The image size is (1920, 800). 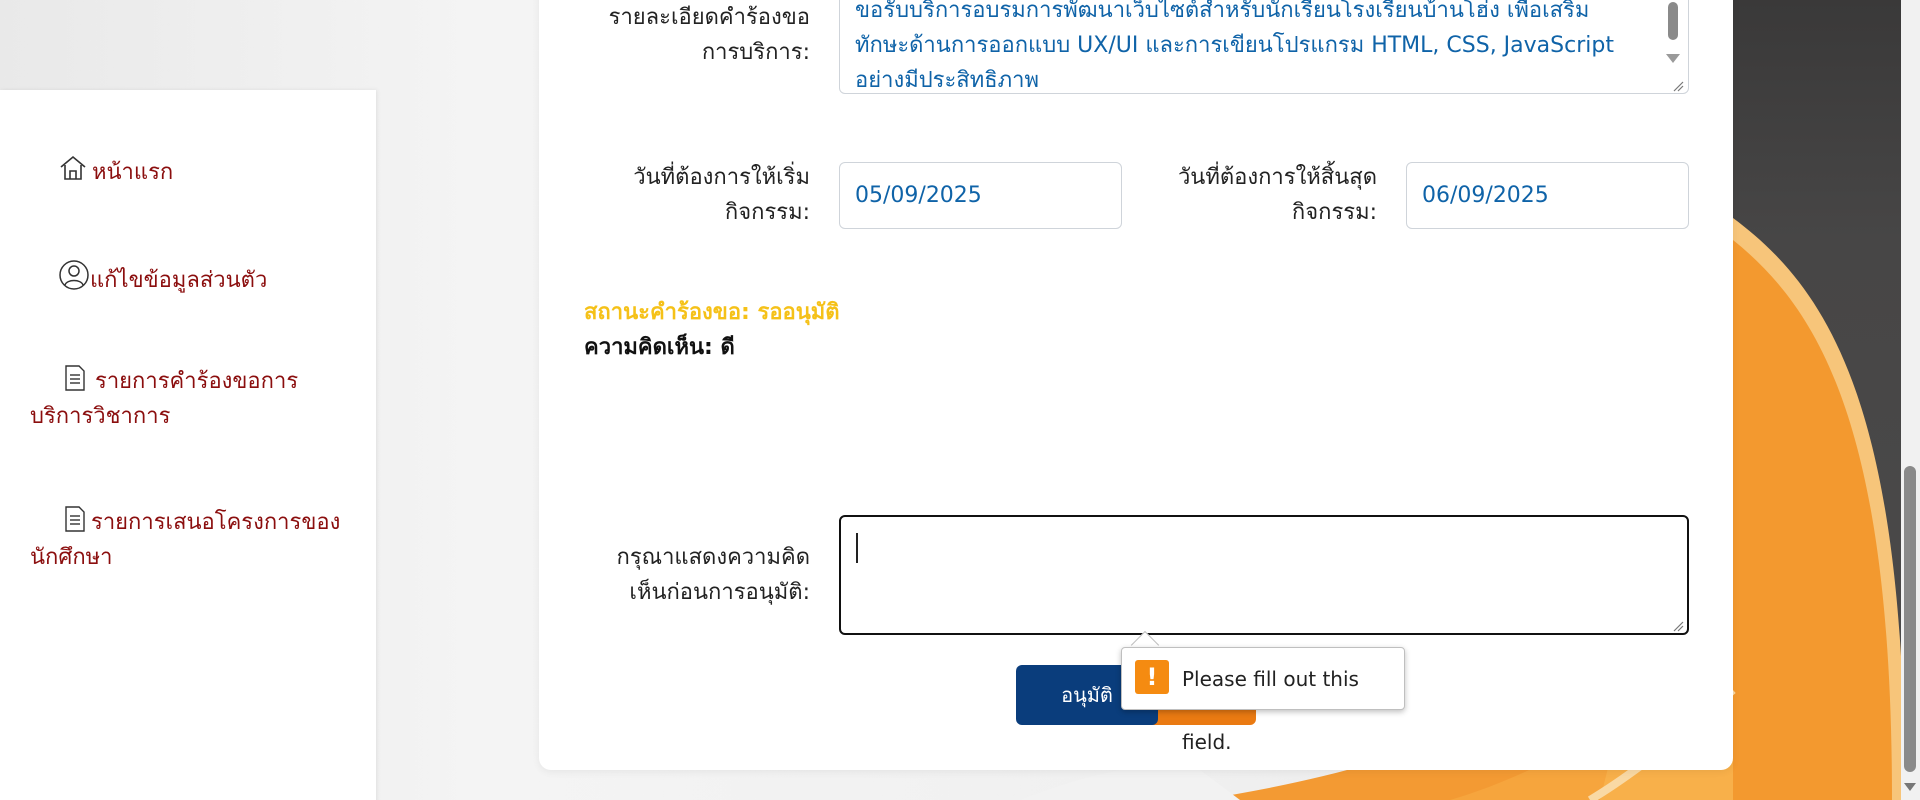 What do you see at coordinates (721, 195) in the screenshot?
I see `start-date-label: วันที่ต้องการให้เริ่ม กิจกรรม:` at bounding box center [721, 195].